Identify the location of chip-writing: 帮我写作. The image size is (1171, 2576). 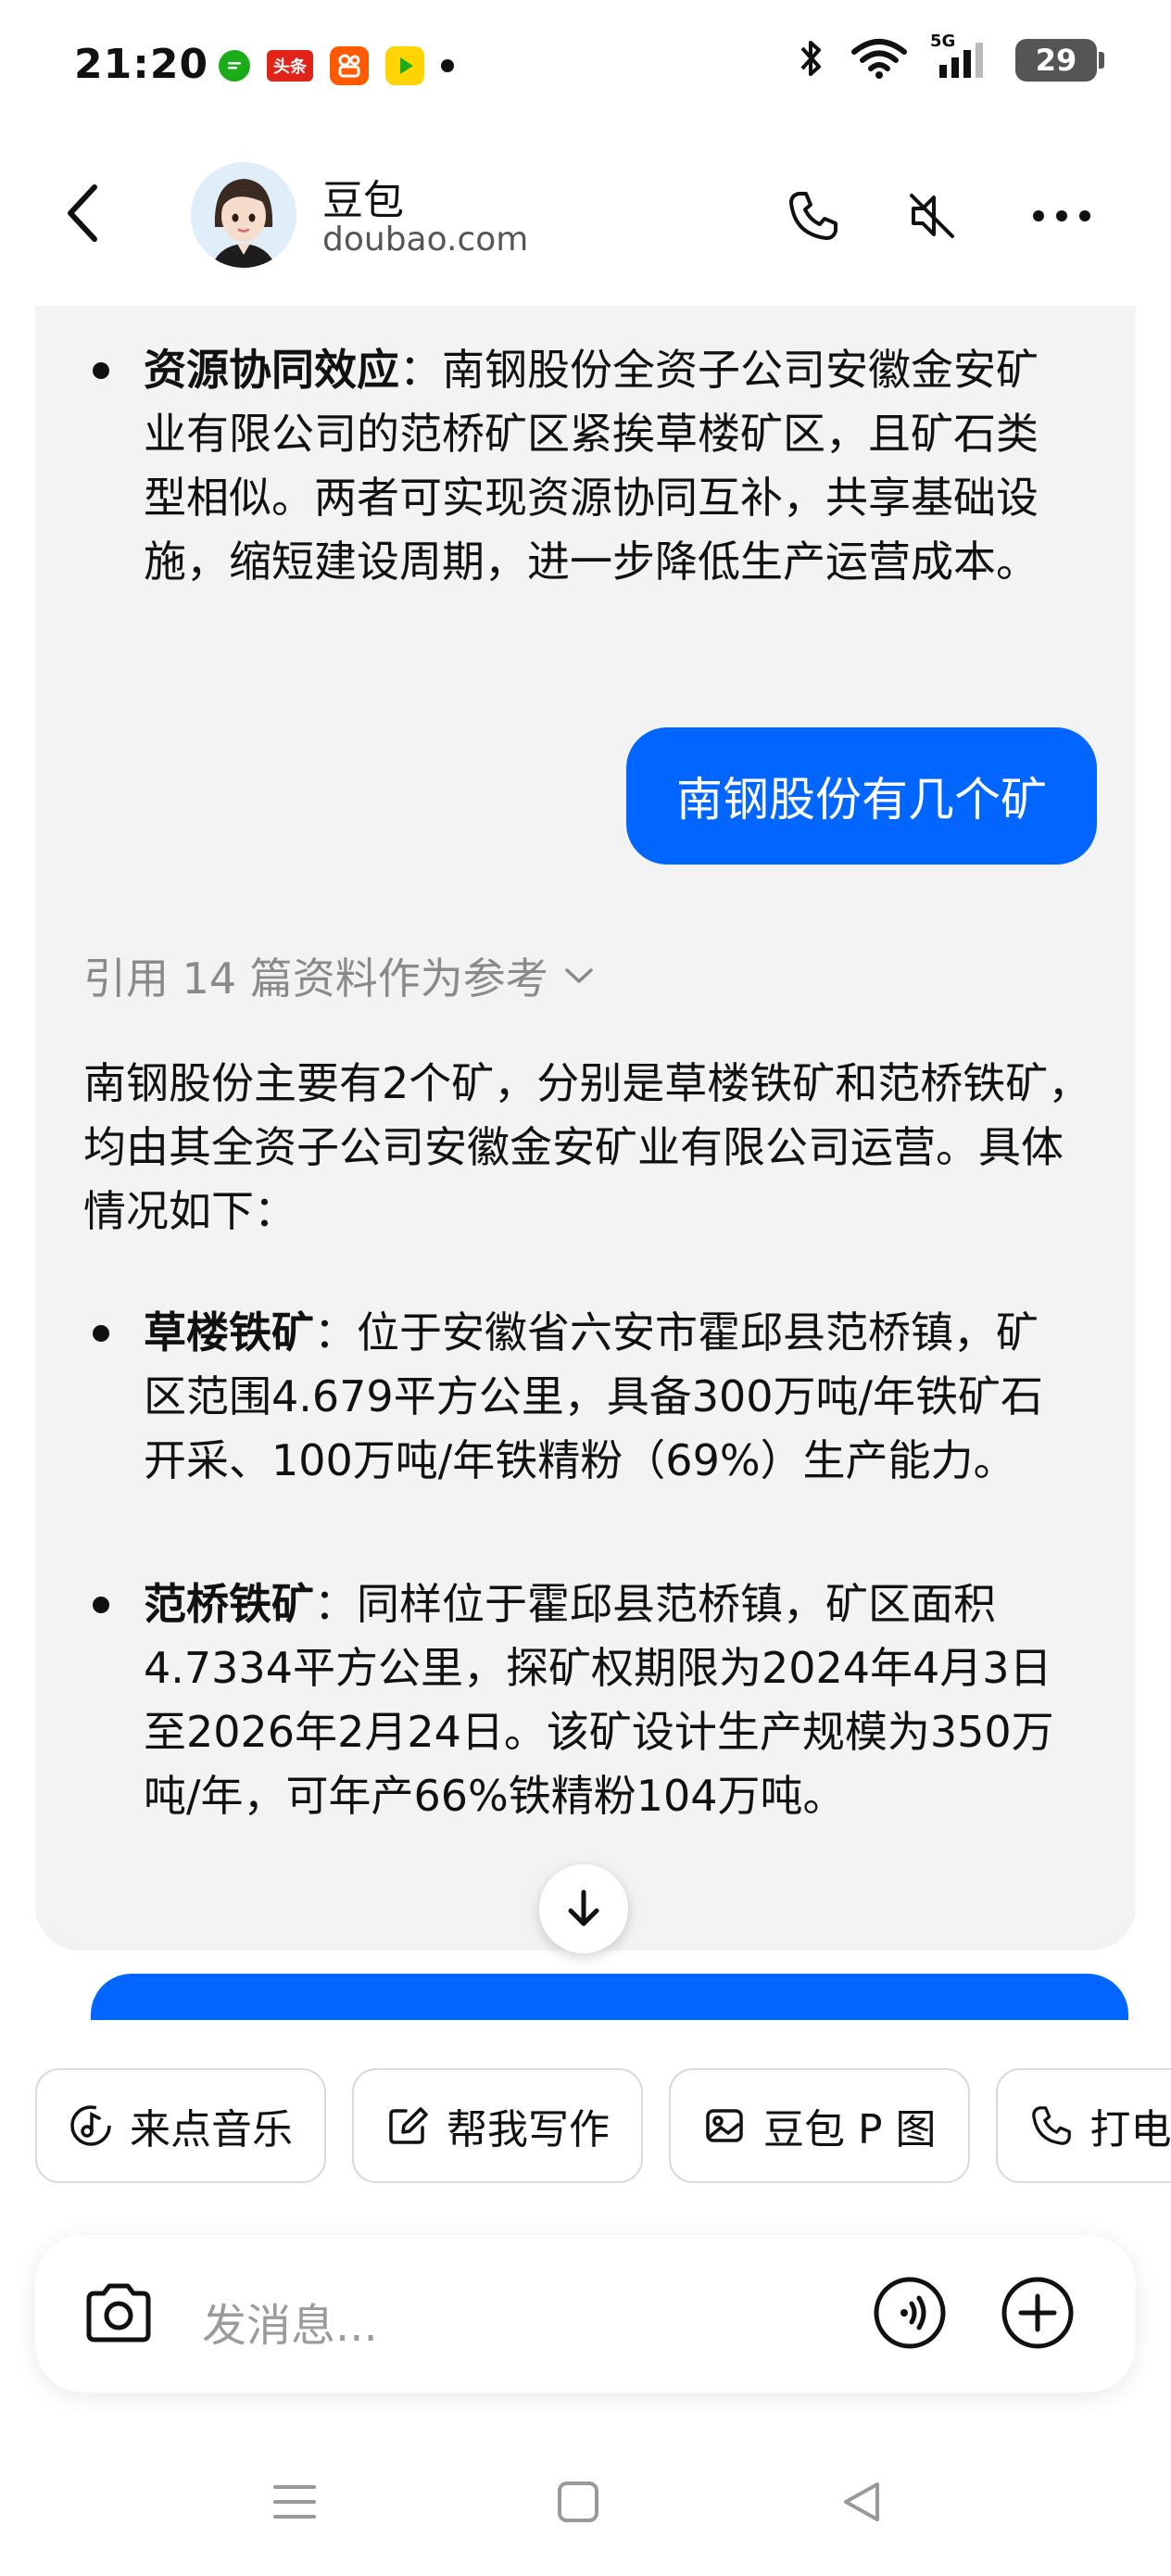
(498, 2125).